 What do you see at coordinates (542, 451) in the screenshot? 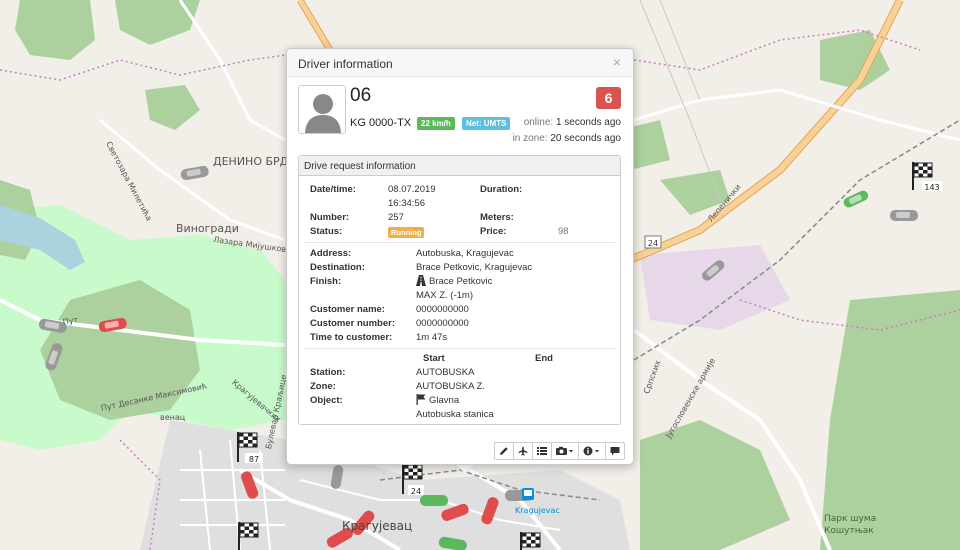
I see `list-icon` at bounding box center [542, 451].